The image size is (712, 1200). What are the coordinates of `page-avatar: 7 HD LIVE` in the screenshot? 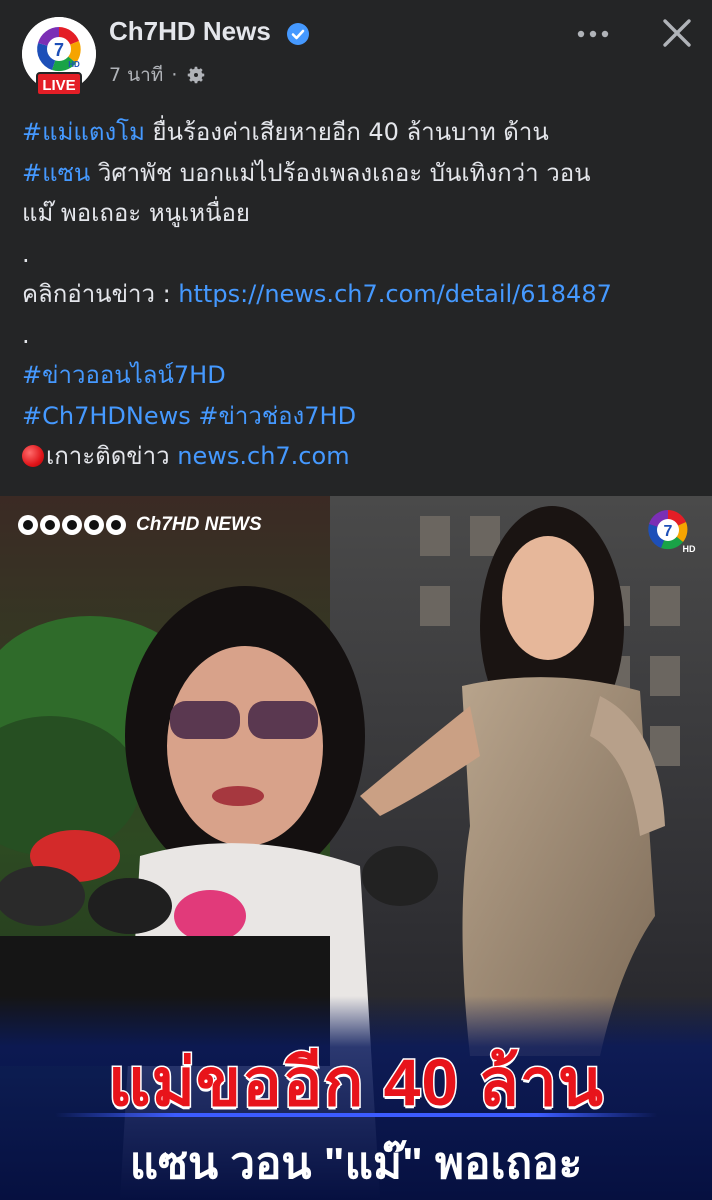 It's located at (59, 57).